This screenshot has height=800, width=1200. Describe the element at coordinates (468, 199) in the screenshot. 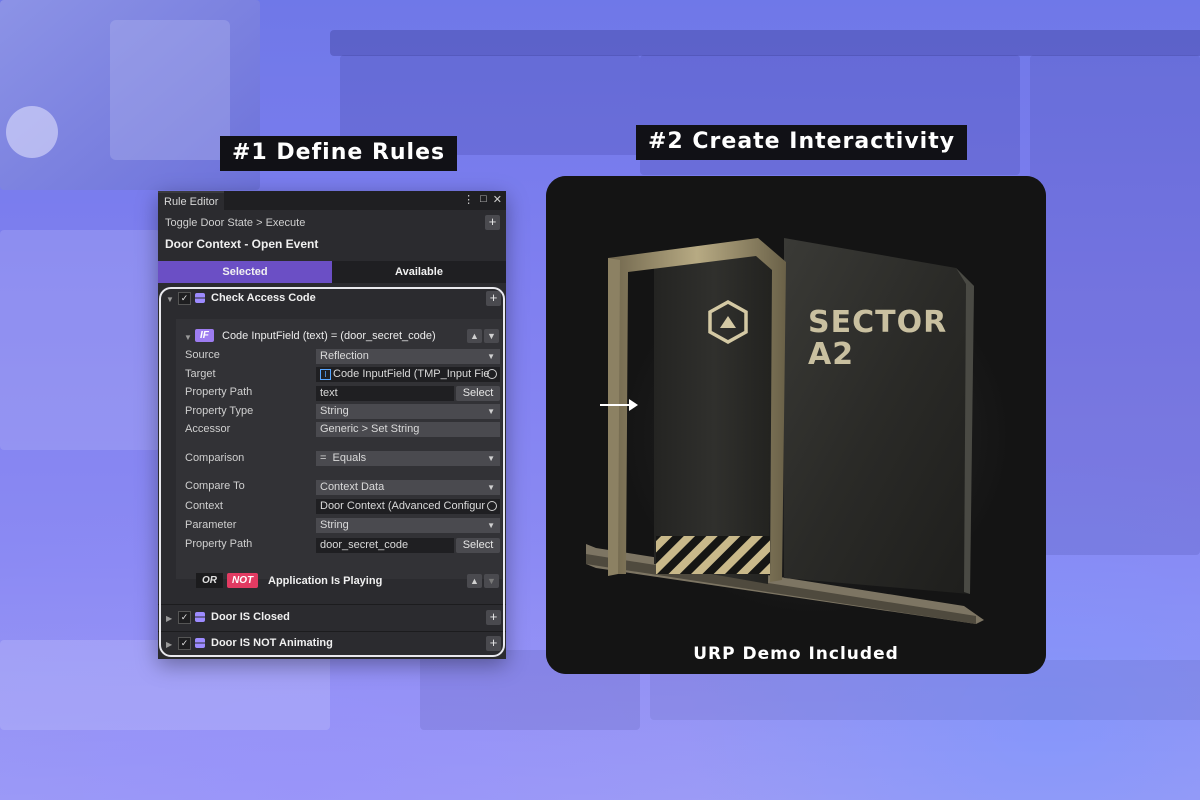

I see `kebab-menu-icon: ⋮` at that location.